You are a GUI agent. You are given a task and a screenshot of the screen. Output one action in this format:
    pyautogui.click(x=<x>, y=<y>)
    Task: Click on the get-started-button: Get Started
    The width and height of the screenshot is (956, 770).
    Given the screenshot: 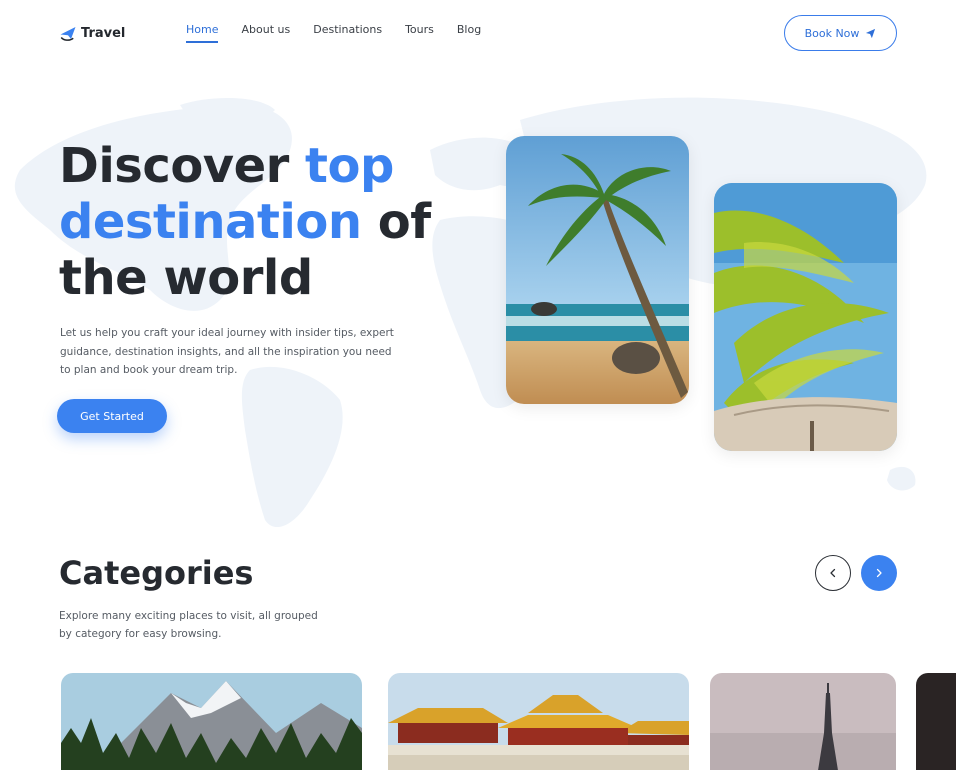 What is the action you would take?
    pyautogui.click(x=112, y=416)
    